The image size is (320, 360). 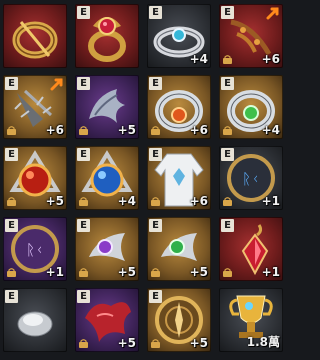 What do you see at coordinates (263, 342) in the screenshot?
I see `item-count: 1.8萬` at bounding box center [263, 342].